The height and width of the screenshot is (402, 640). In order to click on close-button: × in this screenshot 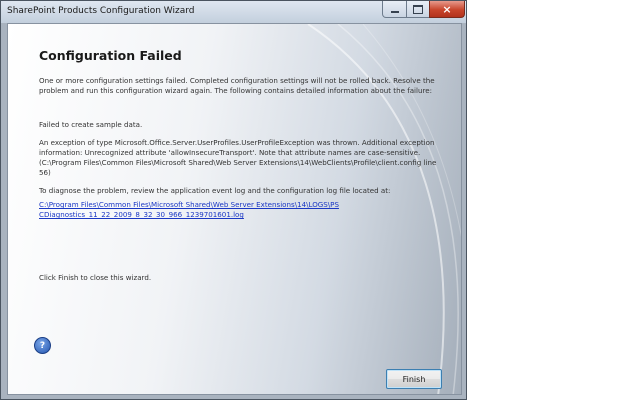, I will do `click(447, 9)`.